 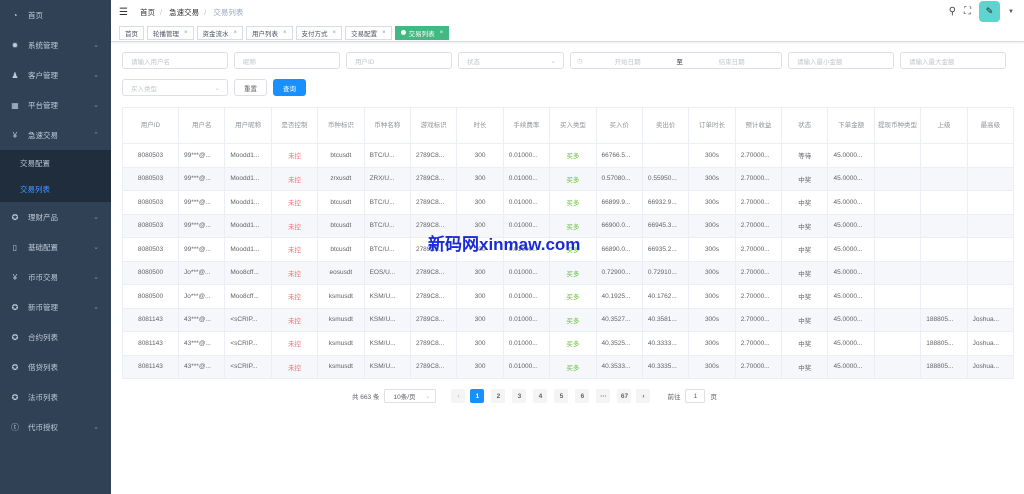 I want to click on tab-tag: 轮播管理 ×, so click(x=170, y=32).